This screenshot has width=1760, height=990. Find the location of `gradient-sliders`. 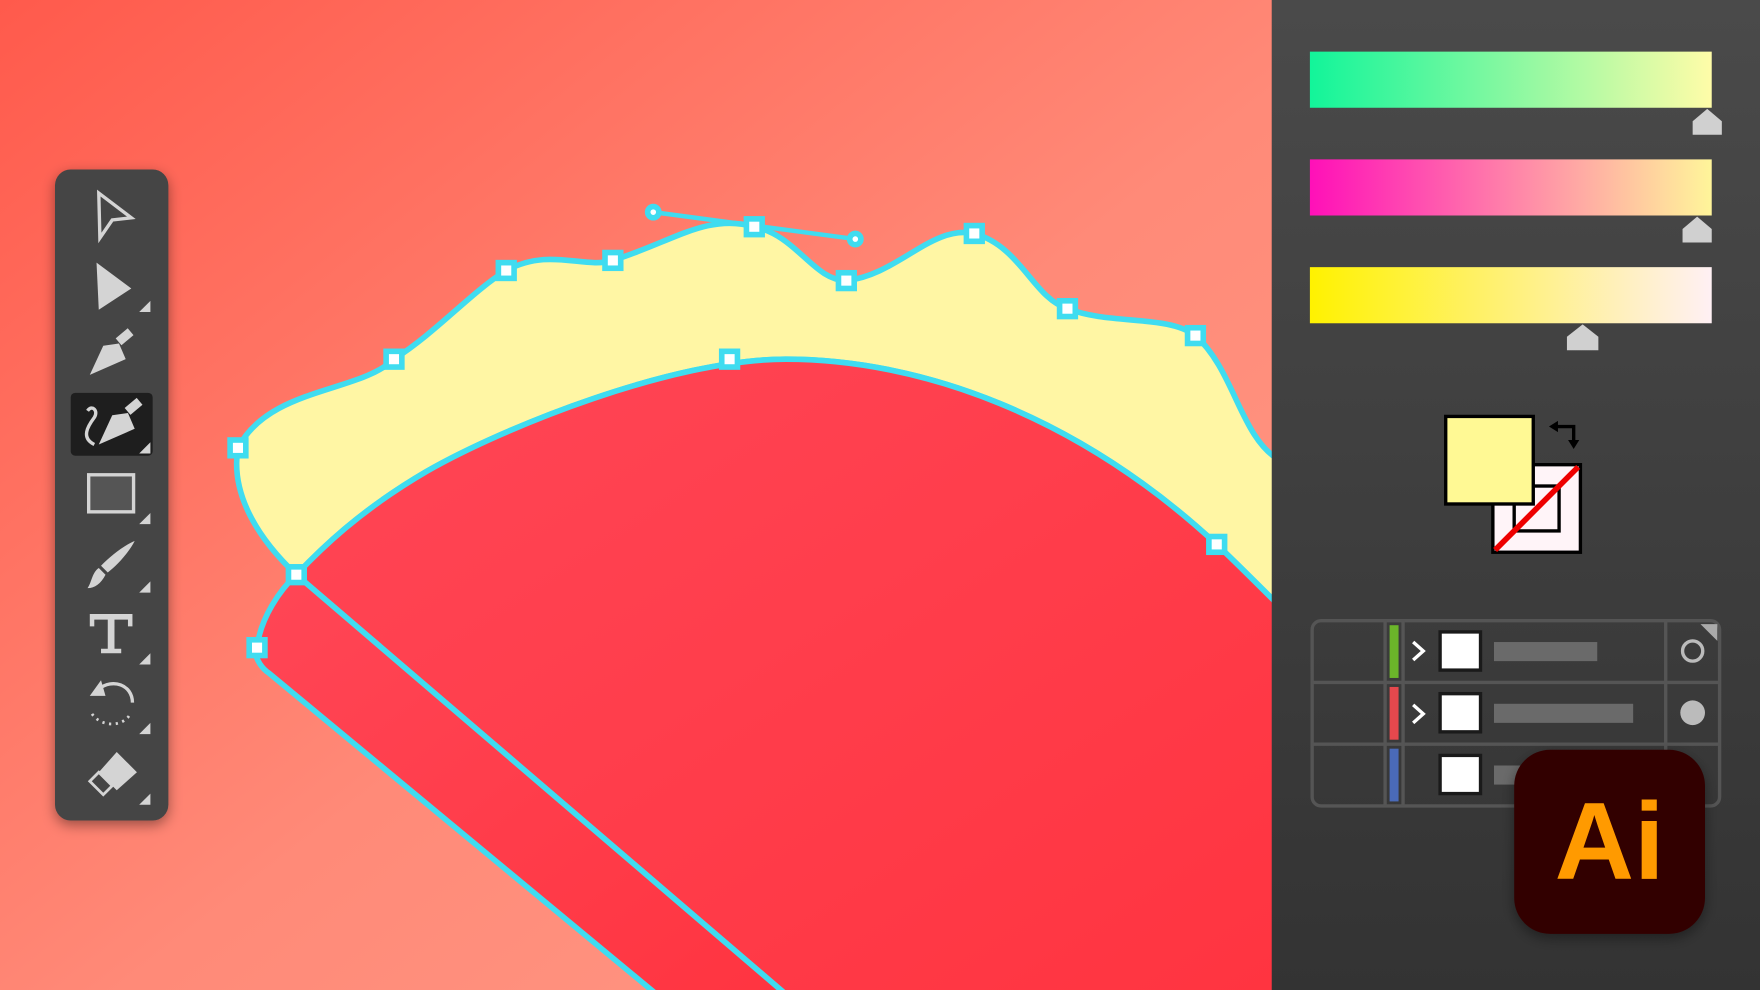

gradient-sliders is located at coordinates (1515, 201).